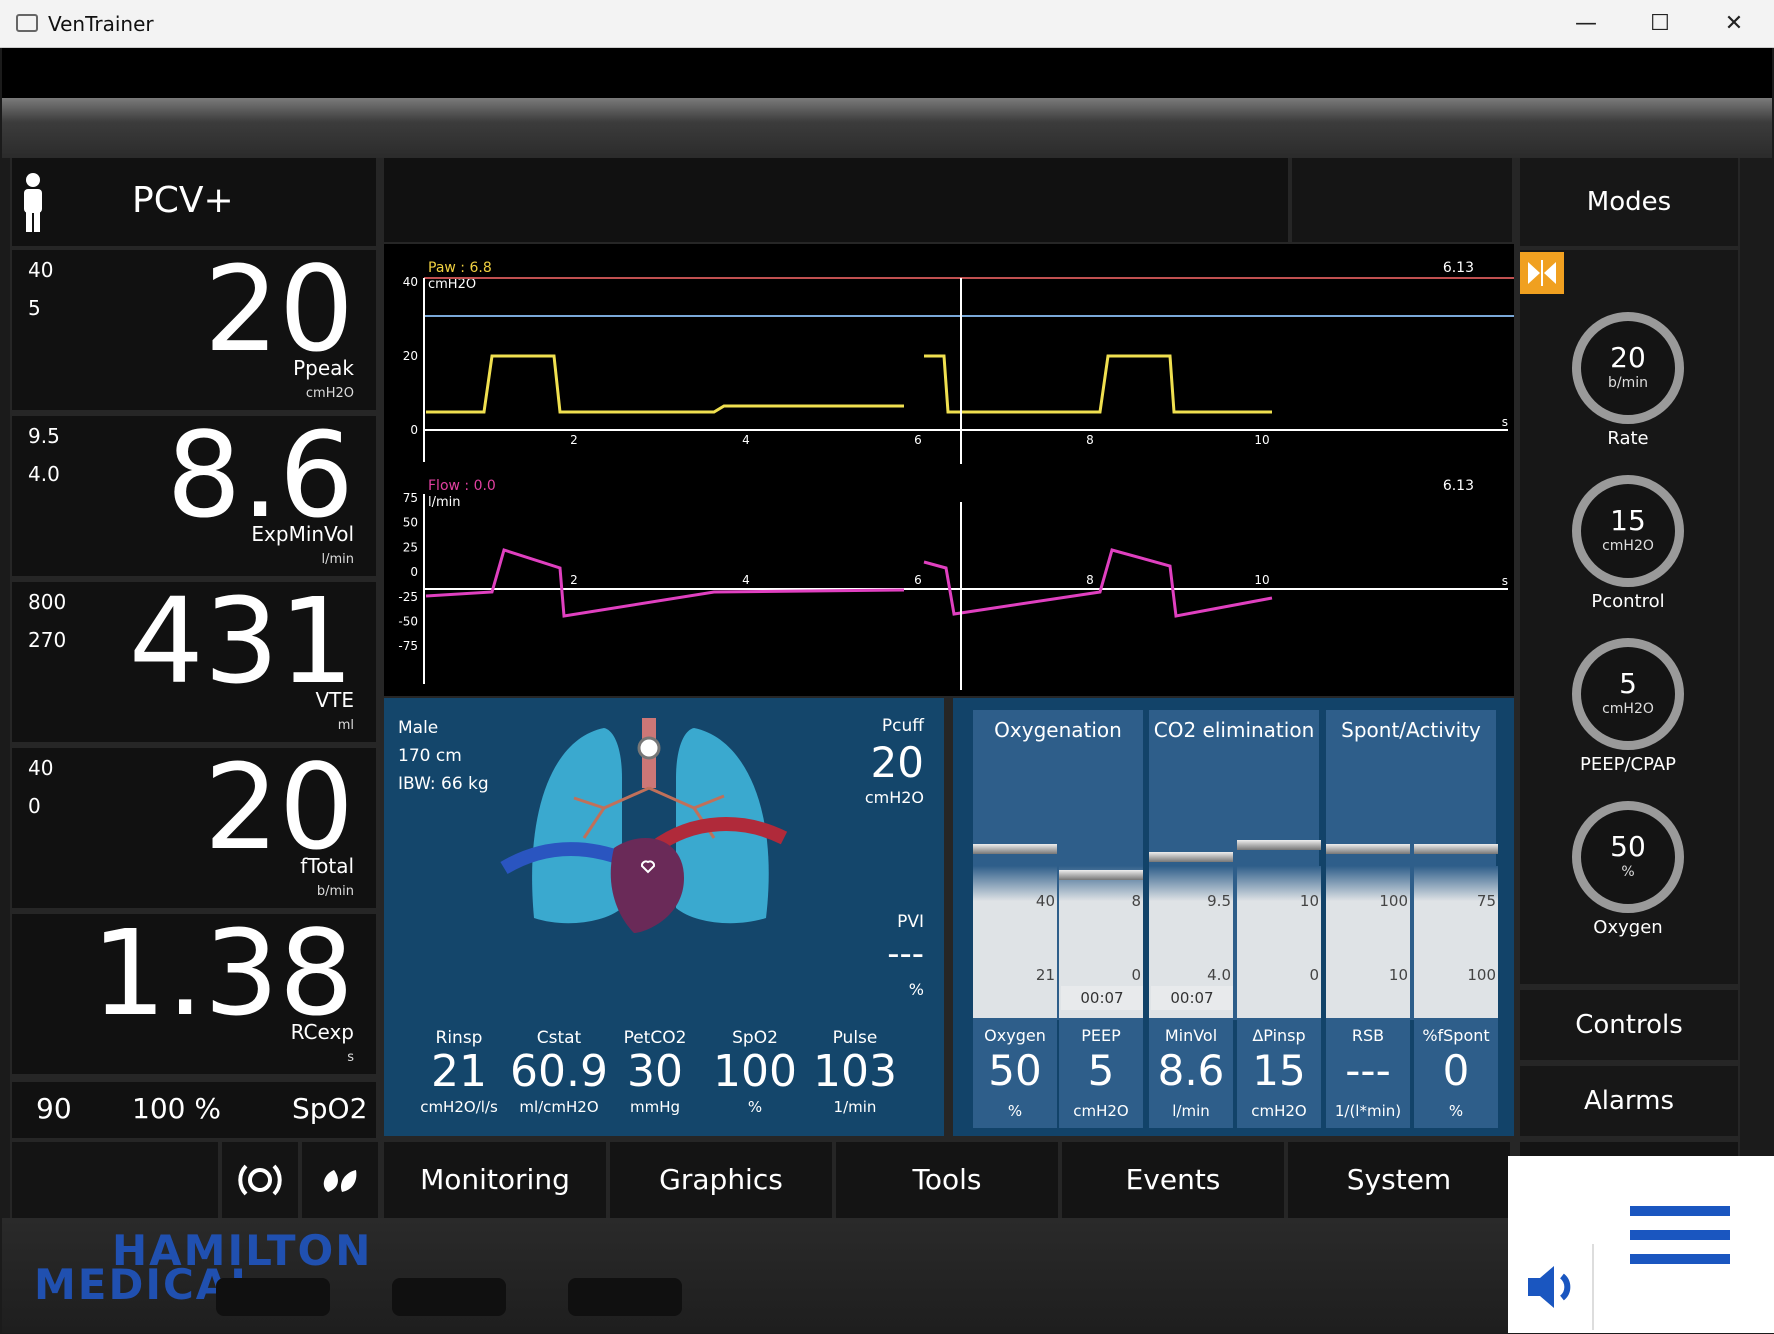  Describe the element at coordinates (34, 308) in the screenshot. I see `param-low-limit: 5` at that location.